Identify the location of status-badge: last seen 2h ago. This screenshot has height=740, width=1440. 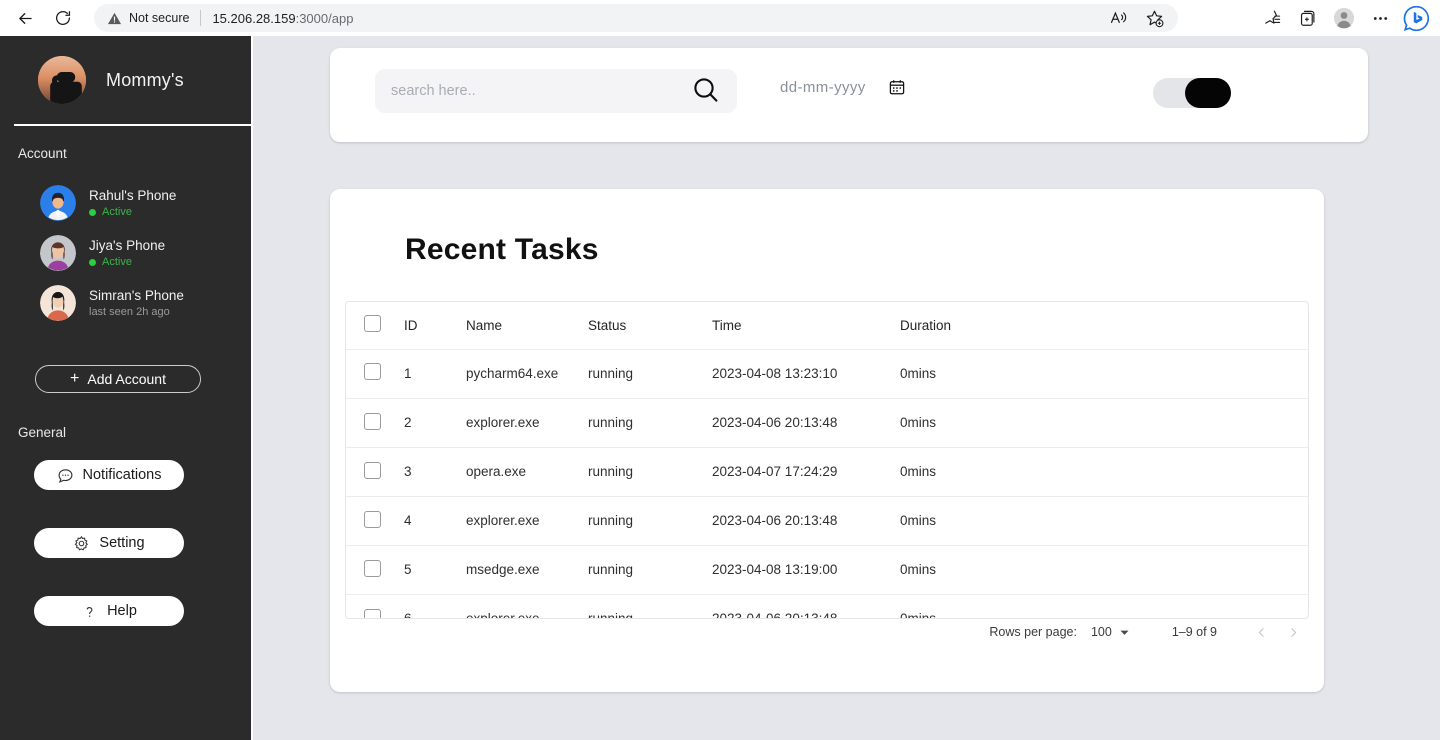
(136, 312).